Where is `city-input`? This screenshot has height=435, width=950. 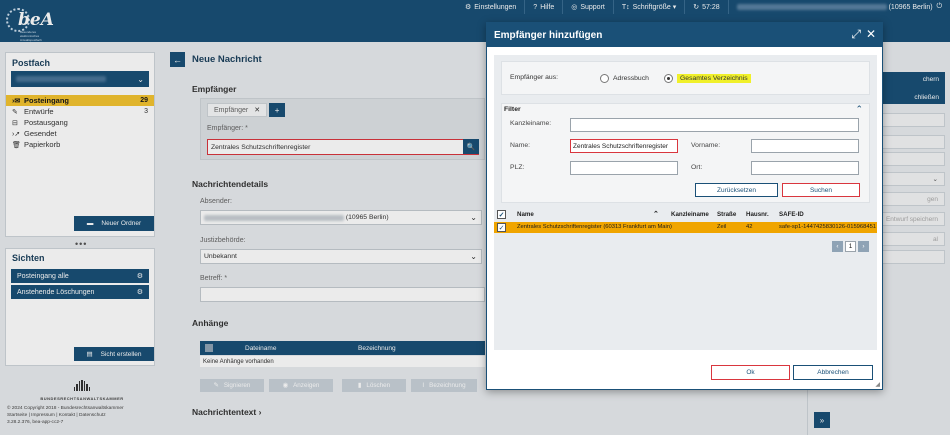 city-input is located at coordinates (805, 168).